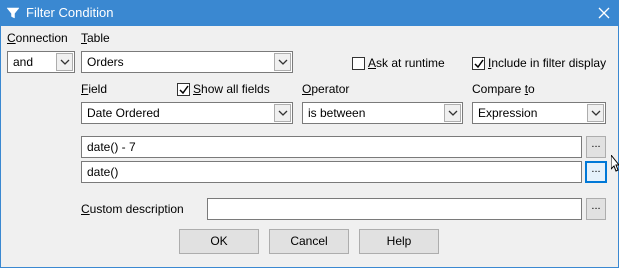  What do you see at coordinates (331, 147) in the screenshot?
I see `expression-from-input: date() - 7` at bounding box center [331, 147].